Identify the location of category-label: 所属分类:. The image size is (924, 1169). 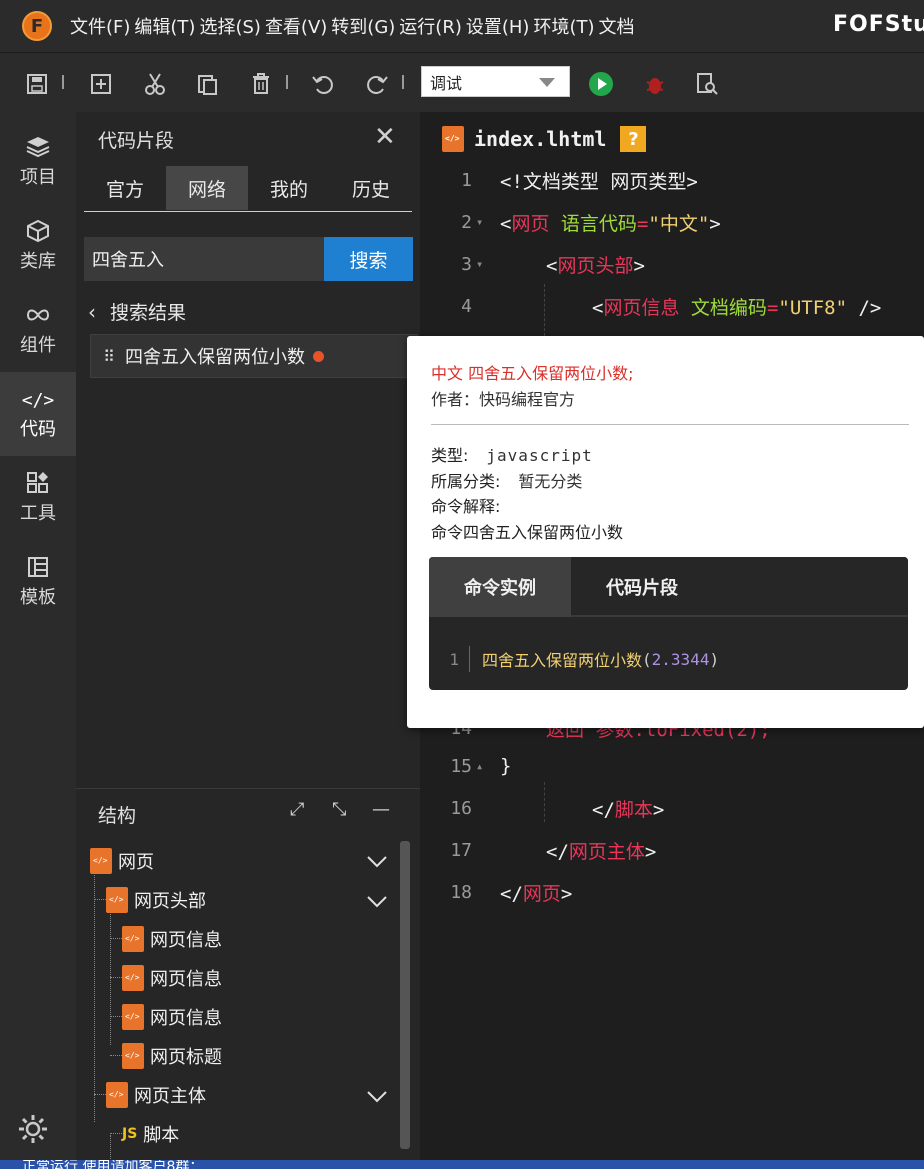
(466, 481).